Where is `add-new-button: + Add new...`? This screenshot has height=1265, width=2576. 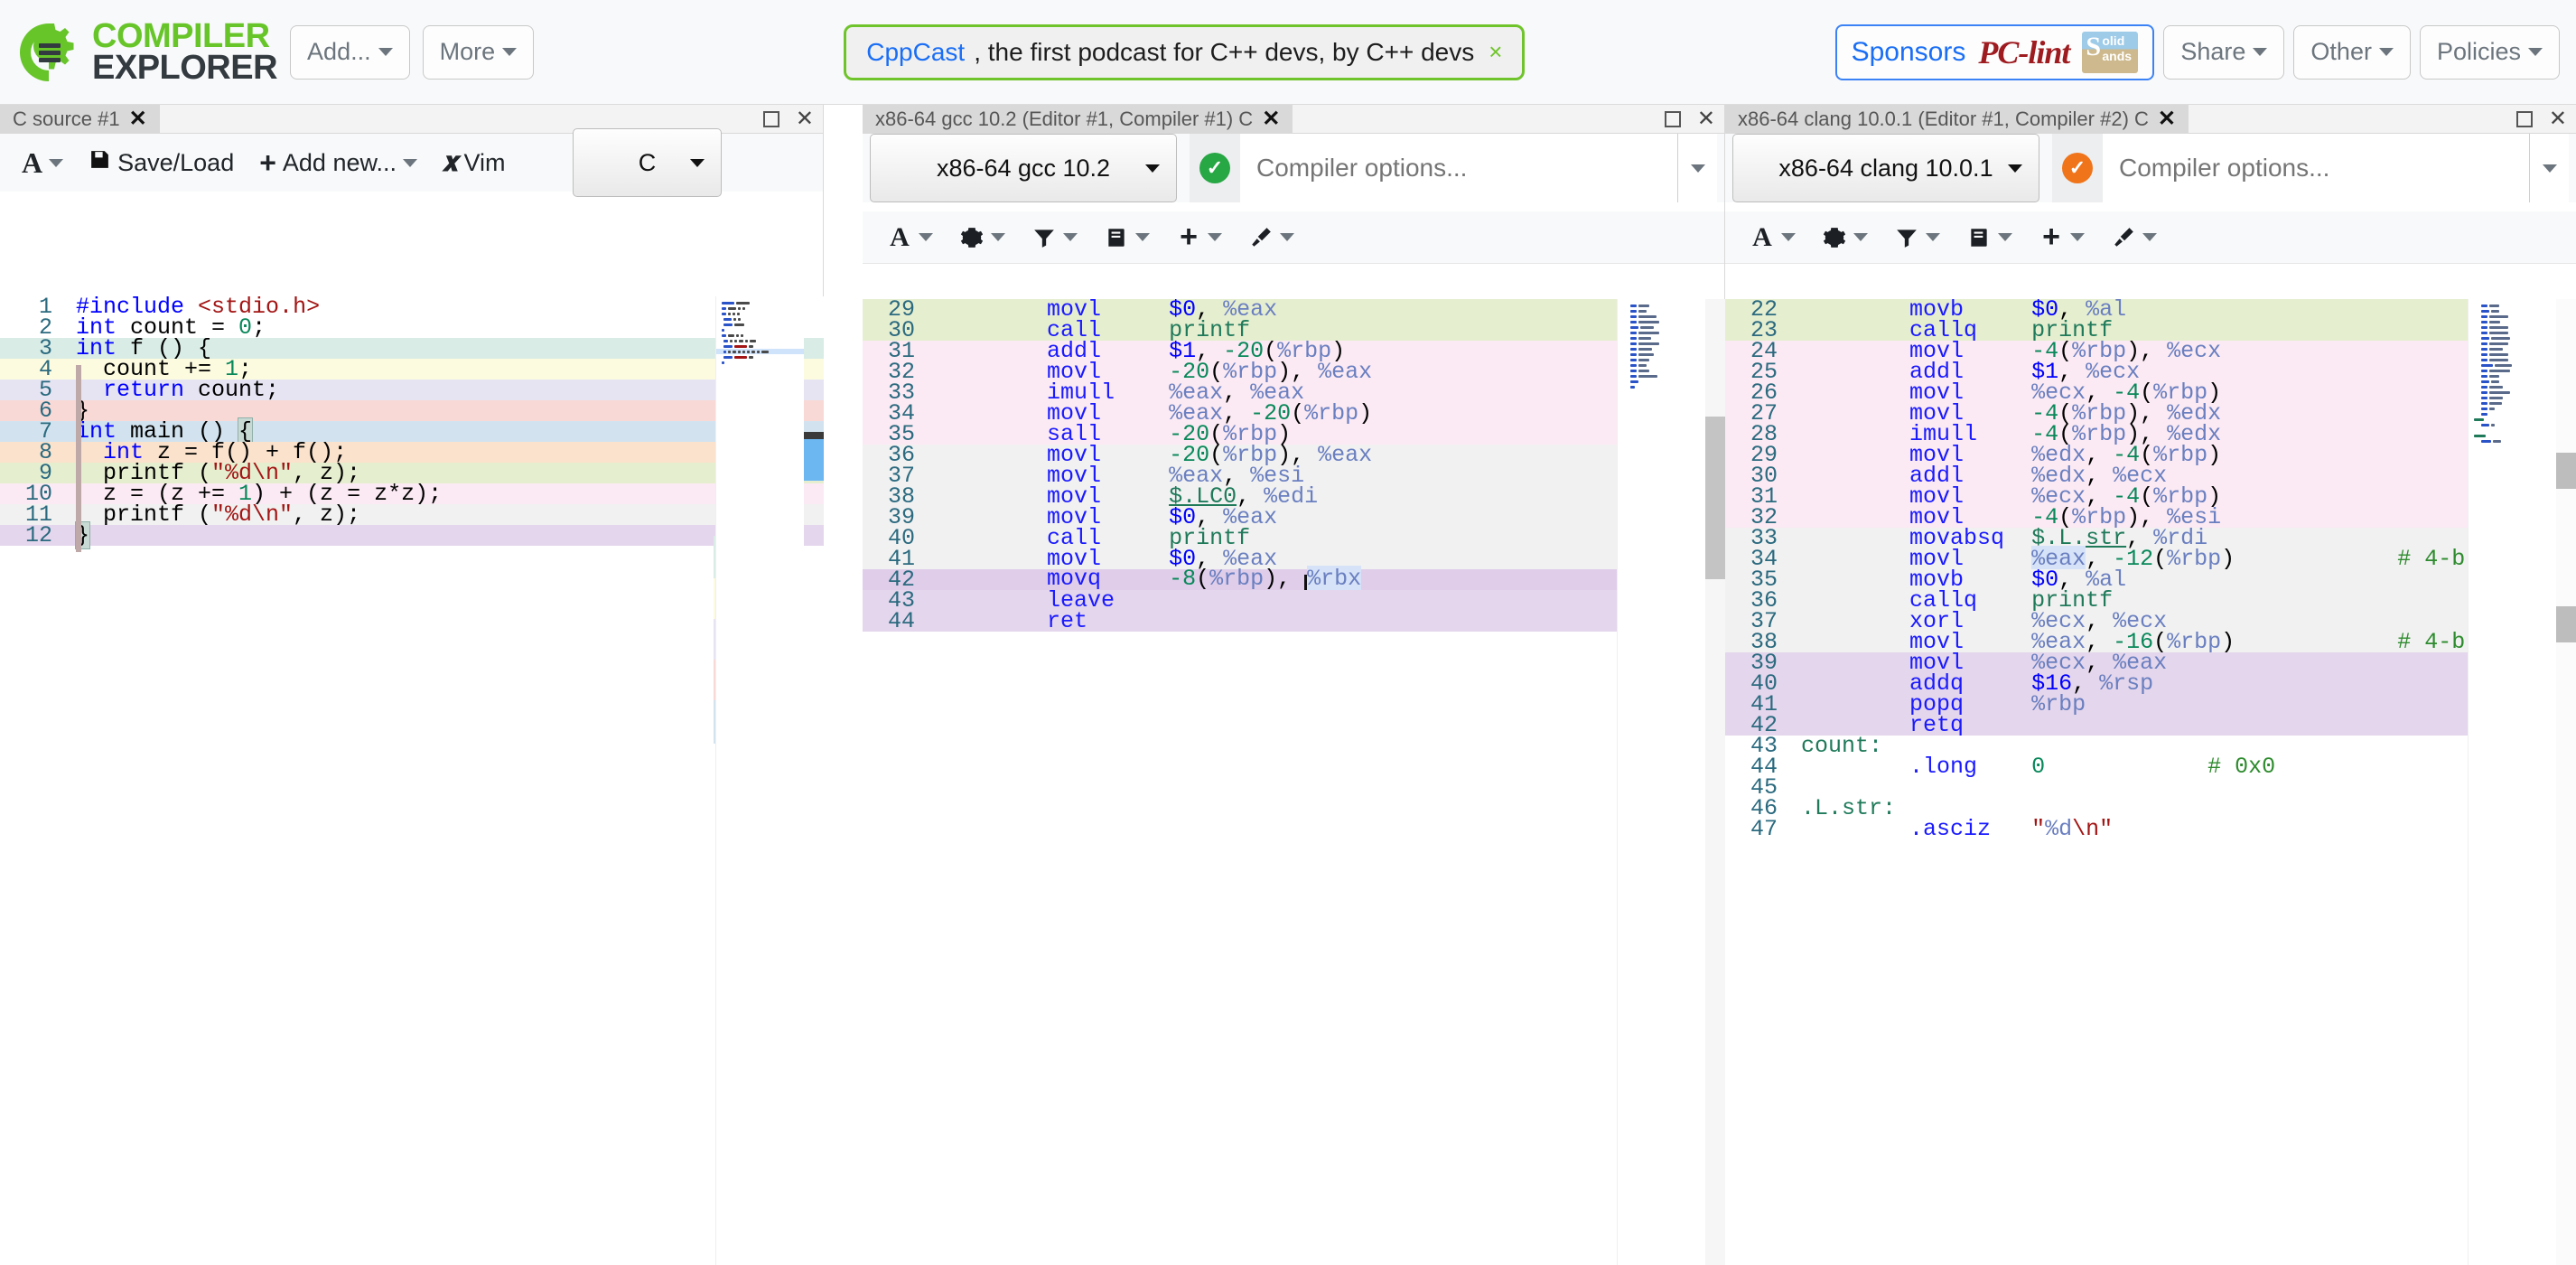
add-new-button: + Add new... is located at coordinates (338, 163).